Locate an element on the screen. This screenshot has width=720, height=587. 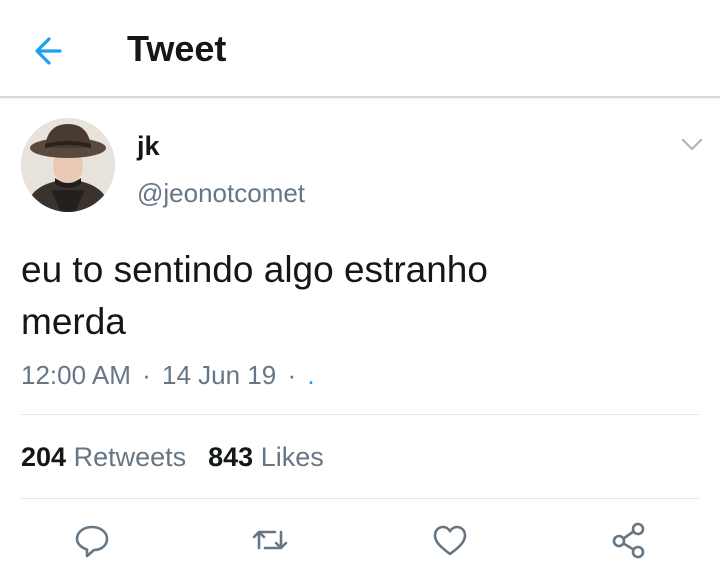
reply-icon is located at coordinates (92, 541).